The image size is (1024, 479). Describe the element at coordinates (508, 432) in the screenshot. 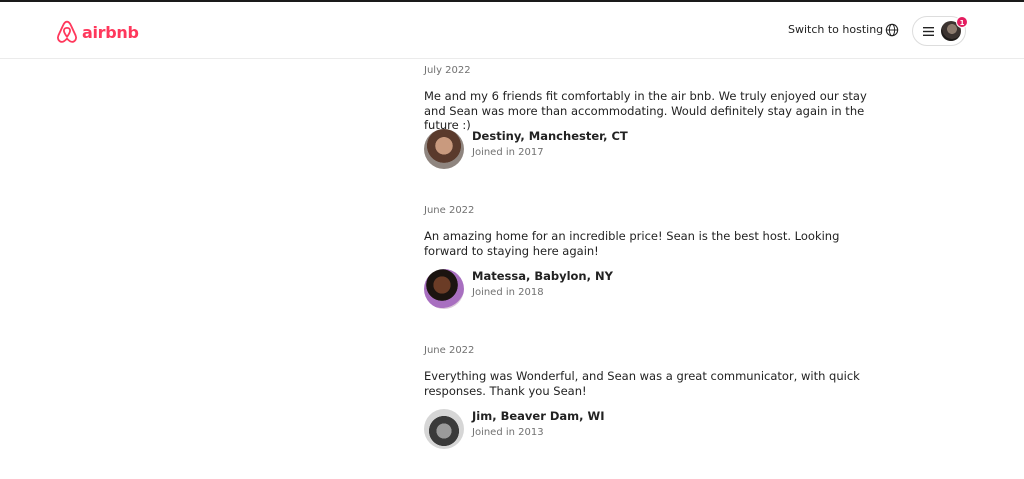

I see `reviewer-joined: Joined in 2013` at that location.